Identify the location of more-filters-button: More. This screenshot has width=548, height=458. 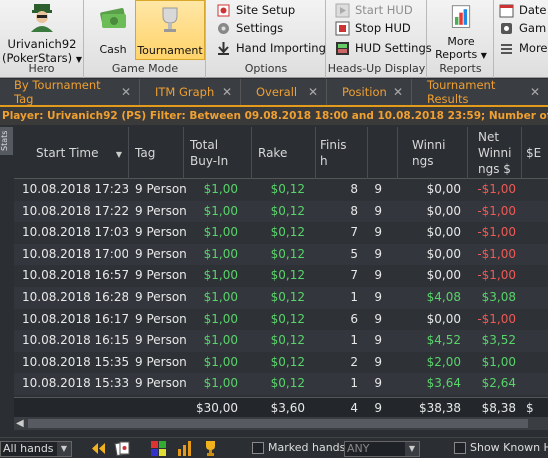
(523, 48).